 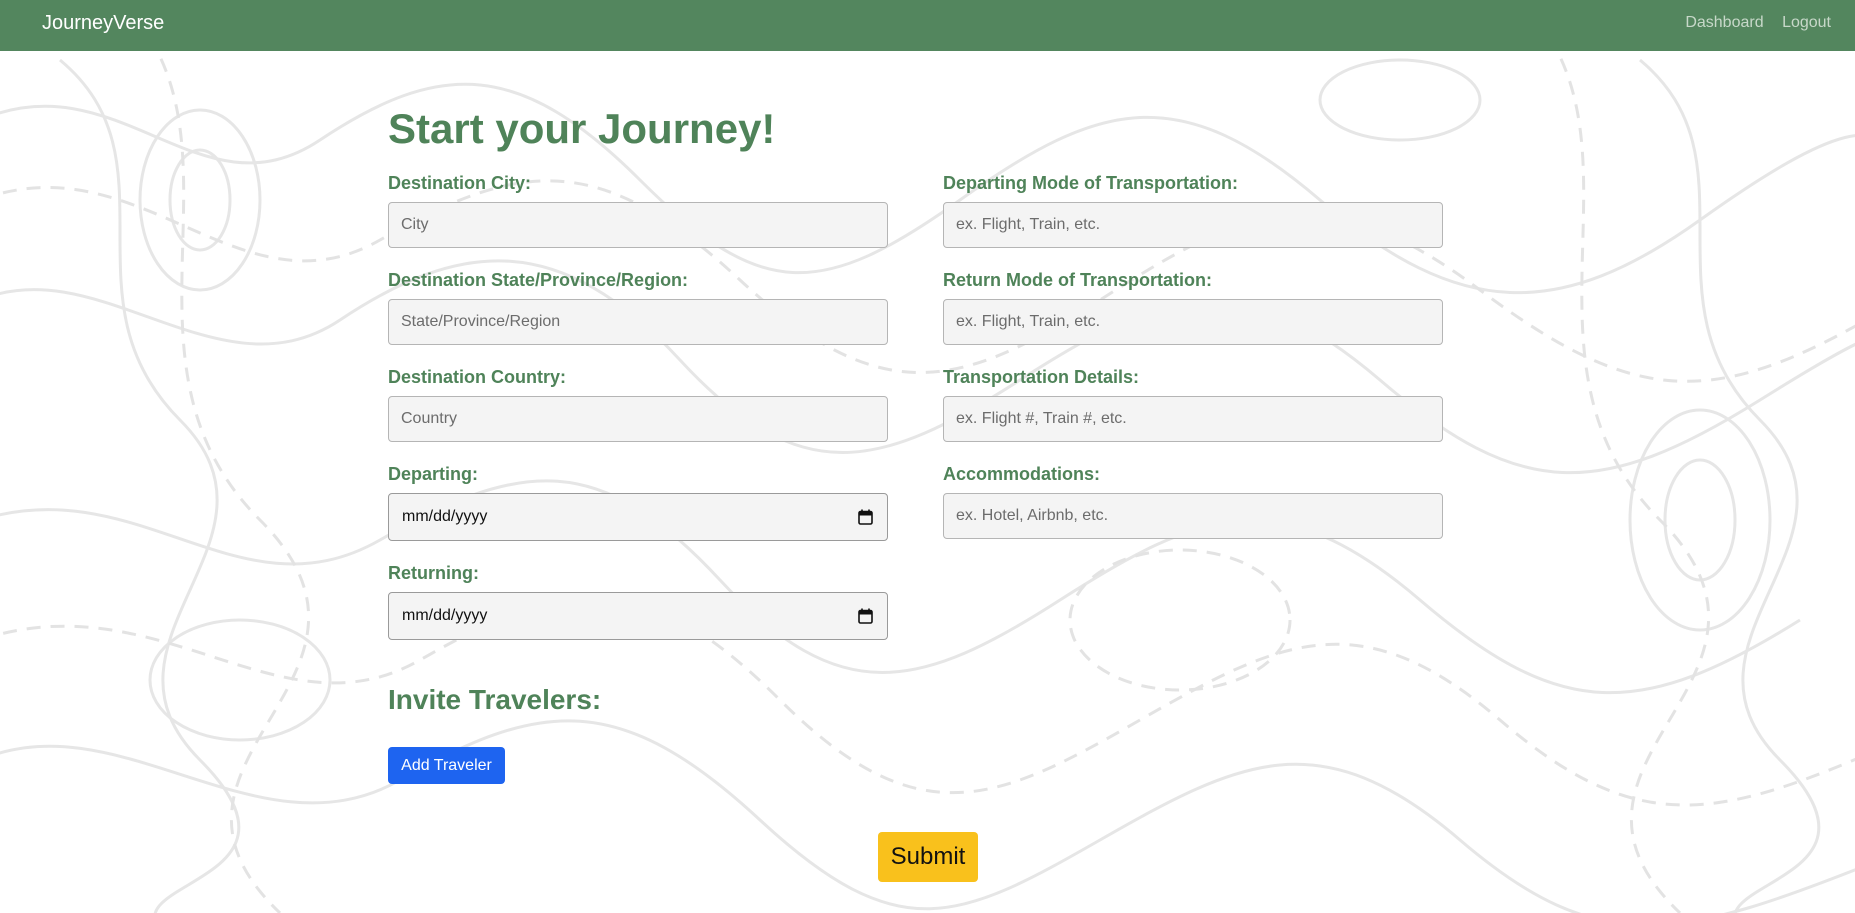 I want to click on destination-region-input, so click(x=638, y=322).